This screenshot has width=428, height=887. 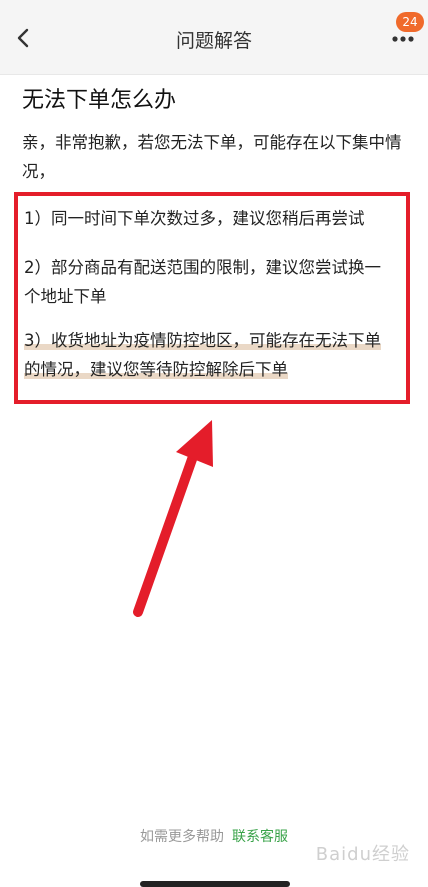 I want to click on question-title: 无法下单怎么办, so click(x=99, y=100).